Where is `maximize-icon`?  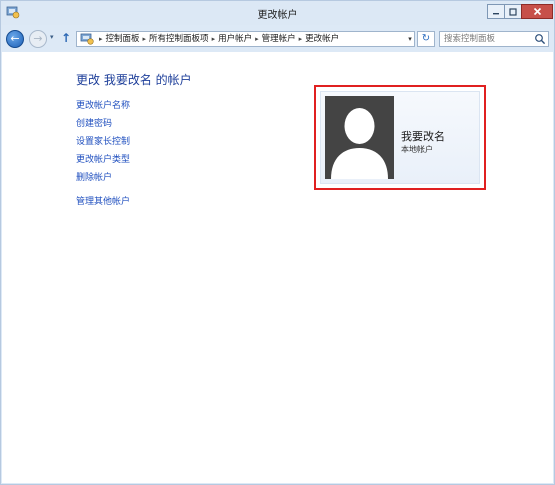
maximize-icon is located at coordinates (513, 11).